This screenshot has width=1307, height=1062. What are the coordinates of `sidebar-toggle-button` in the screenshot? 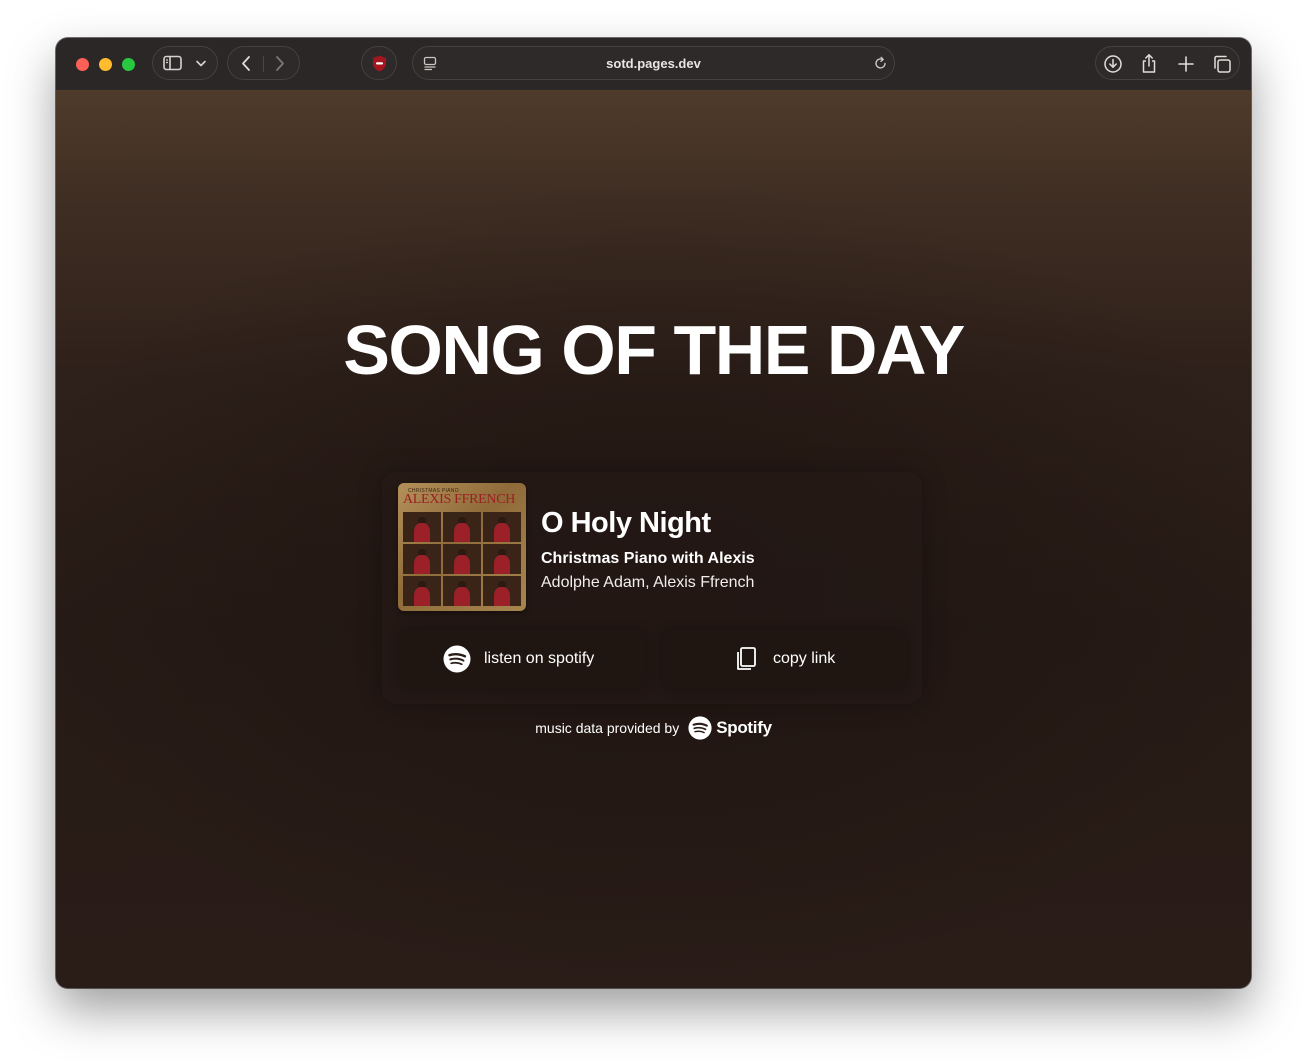 It's located at (185, 63).